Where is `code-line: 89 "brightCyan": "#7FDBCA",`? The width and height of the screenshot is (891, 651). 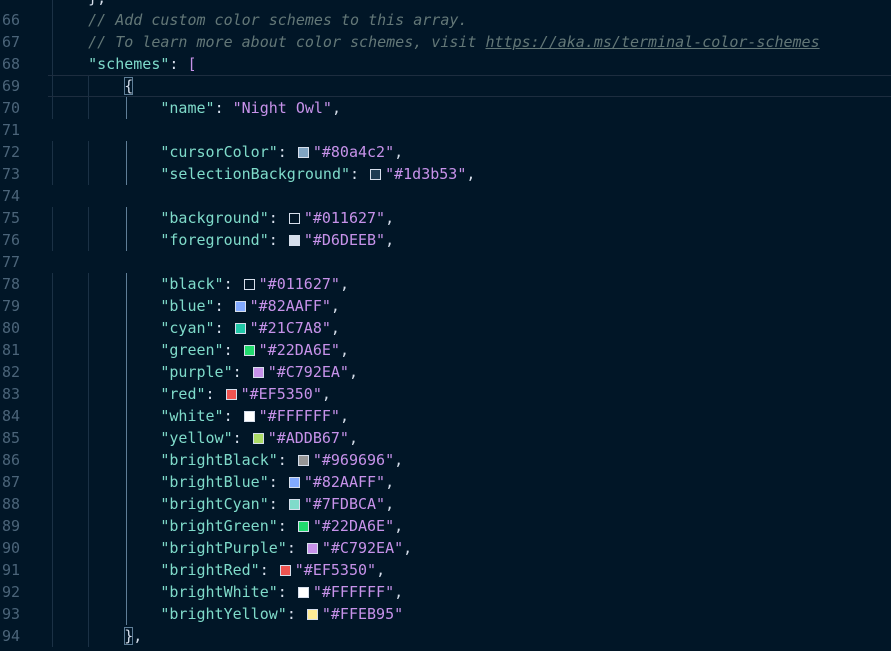 code-line: 89 "brightCyan": "#7FDBCA", is located at coordinates (445, 514).